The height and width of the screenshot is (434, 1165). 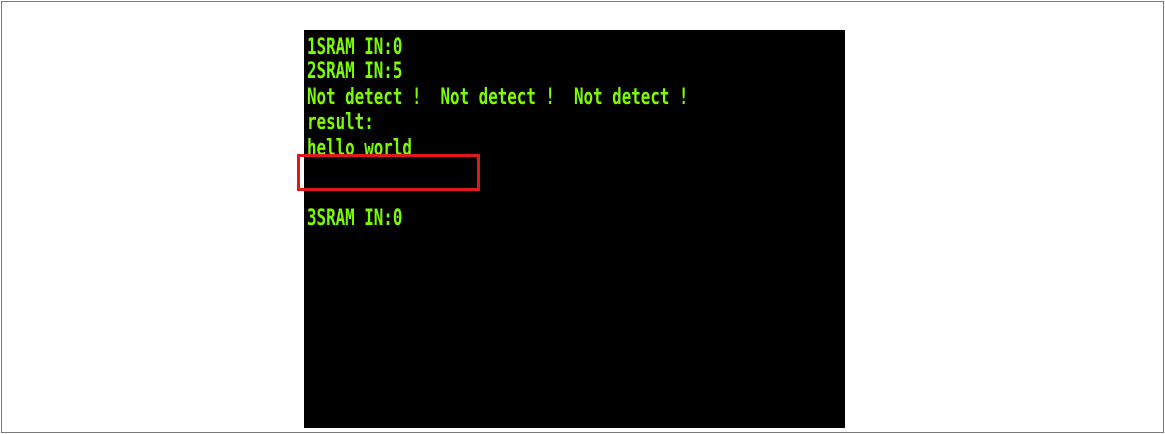 What do you see at coordinates (355, 47) in the screenshot?
I see `terminal-line-sram1: 1SRAM IN:0` at bounding box center [355, 47].